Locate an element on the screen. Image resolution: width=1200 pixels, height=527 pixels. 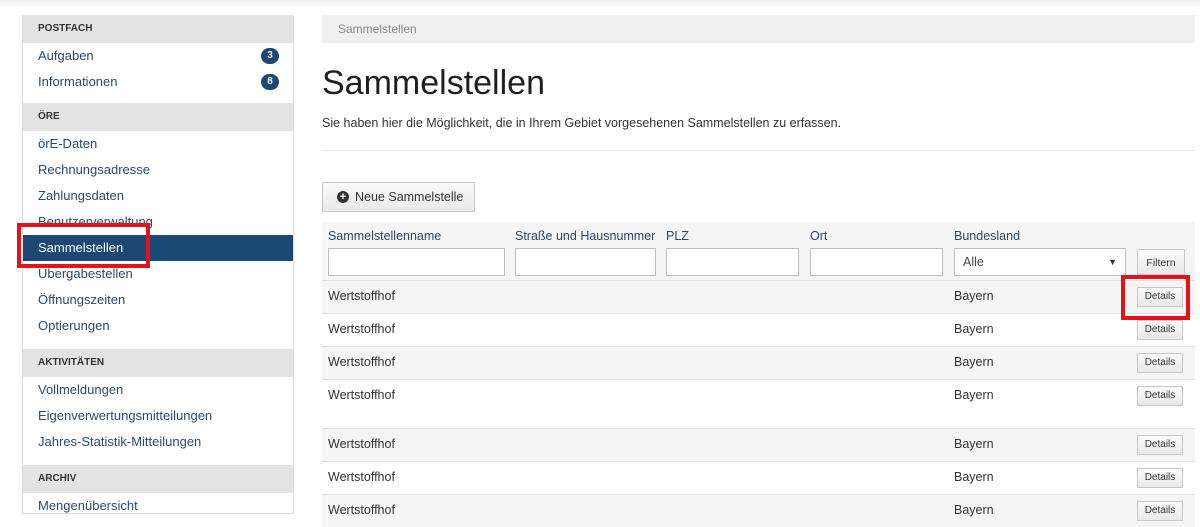
sidebar-item-jahres-statistik: Jahres-Statistik-Mitteilungen is located at coordinates (158, 442).